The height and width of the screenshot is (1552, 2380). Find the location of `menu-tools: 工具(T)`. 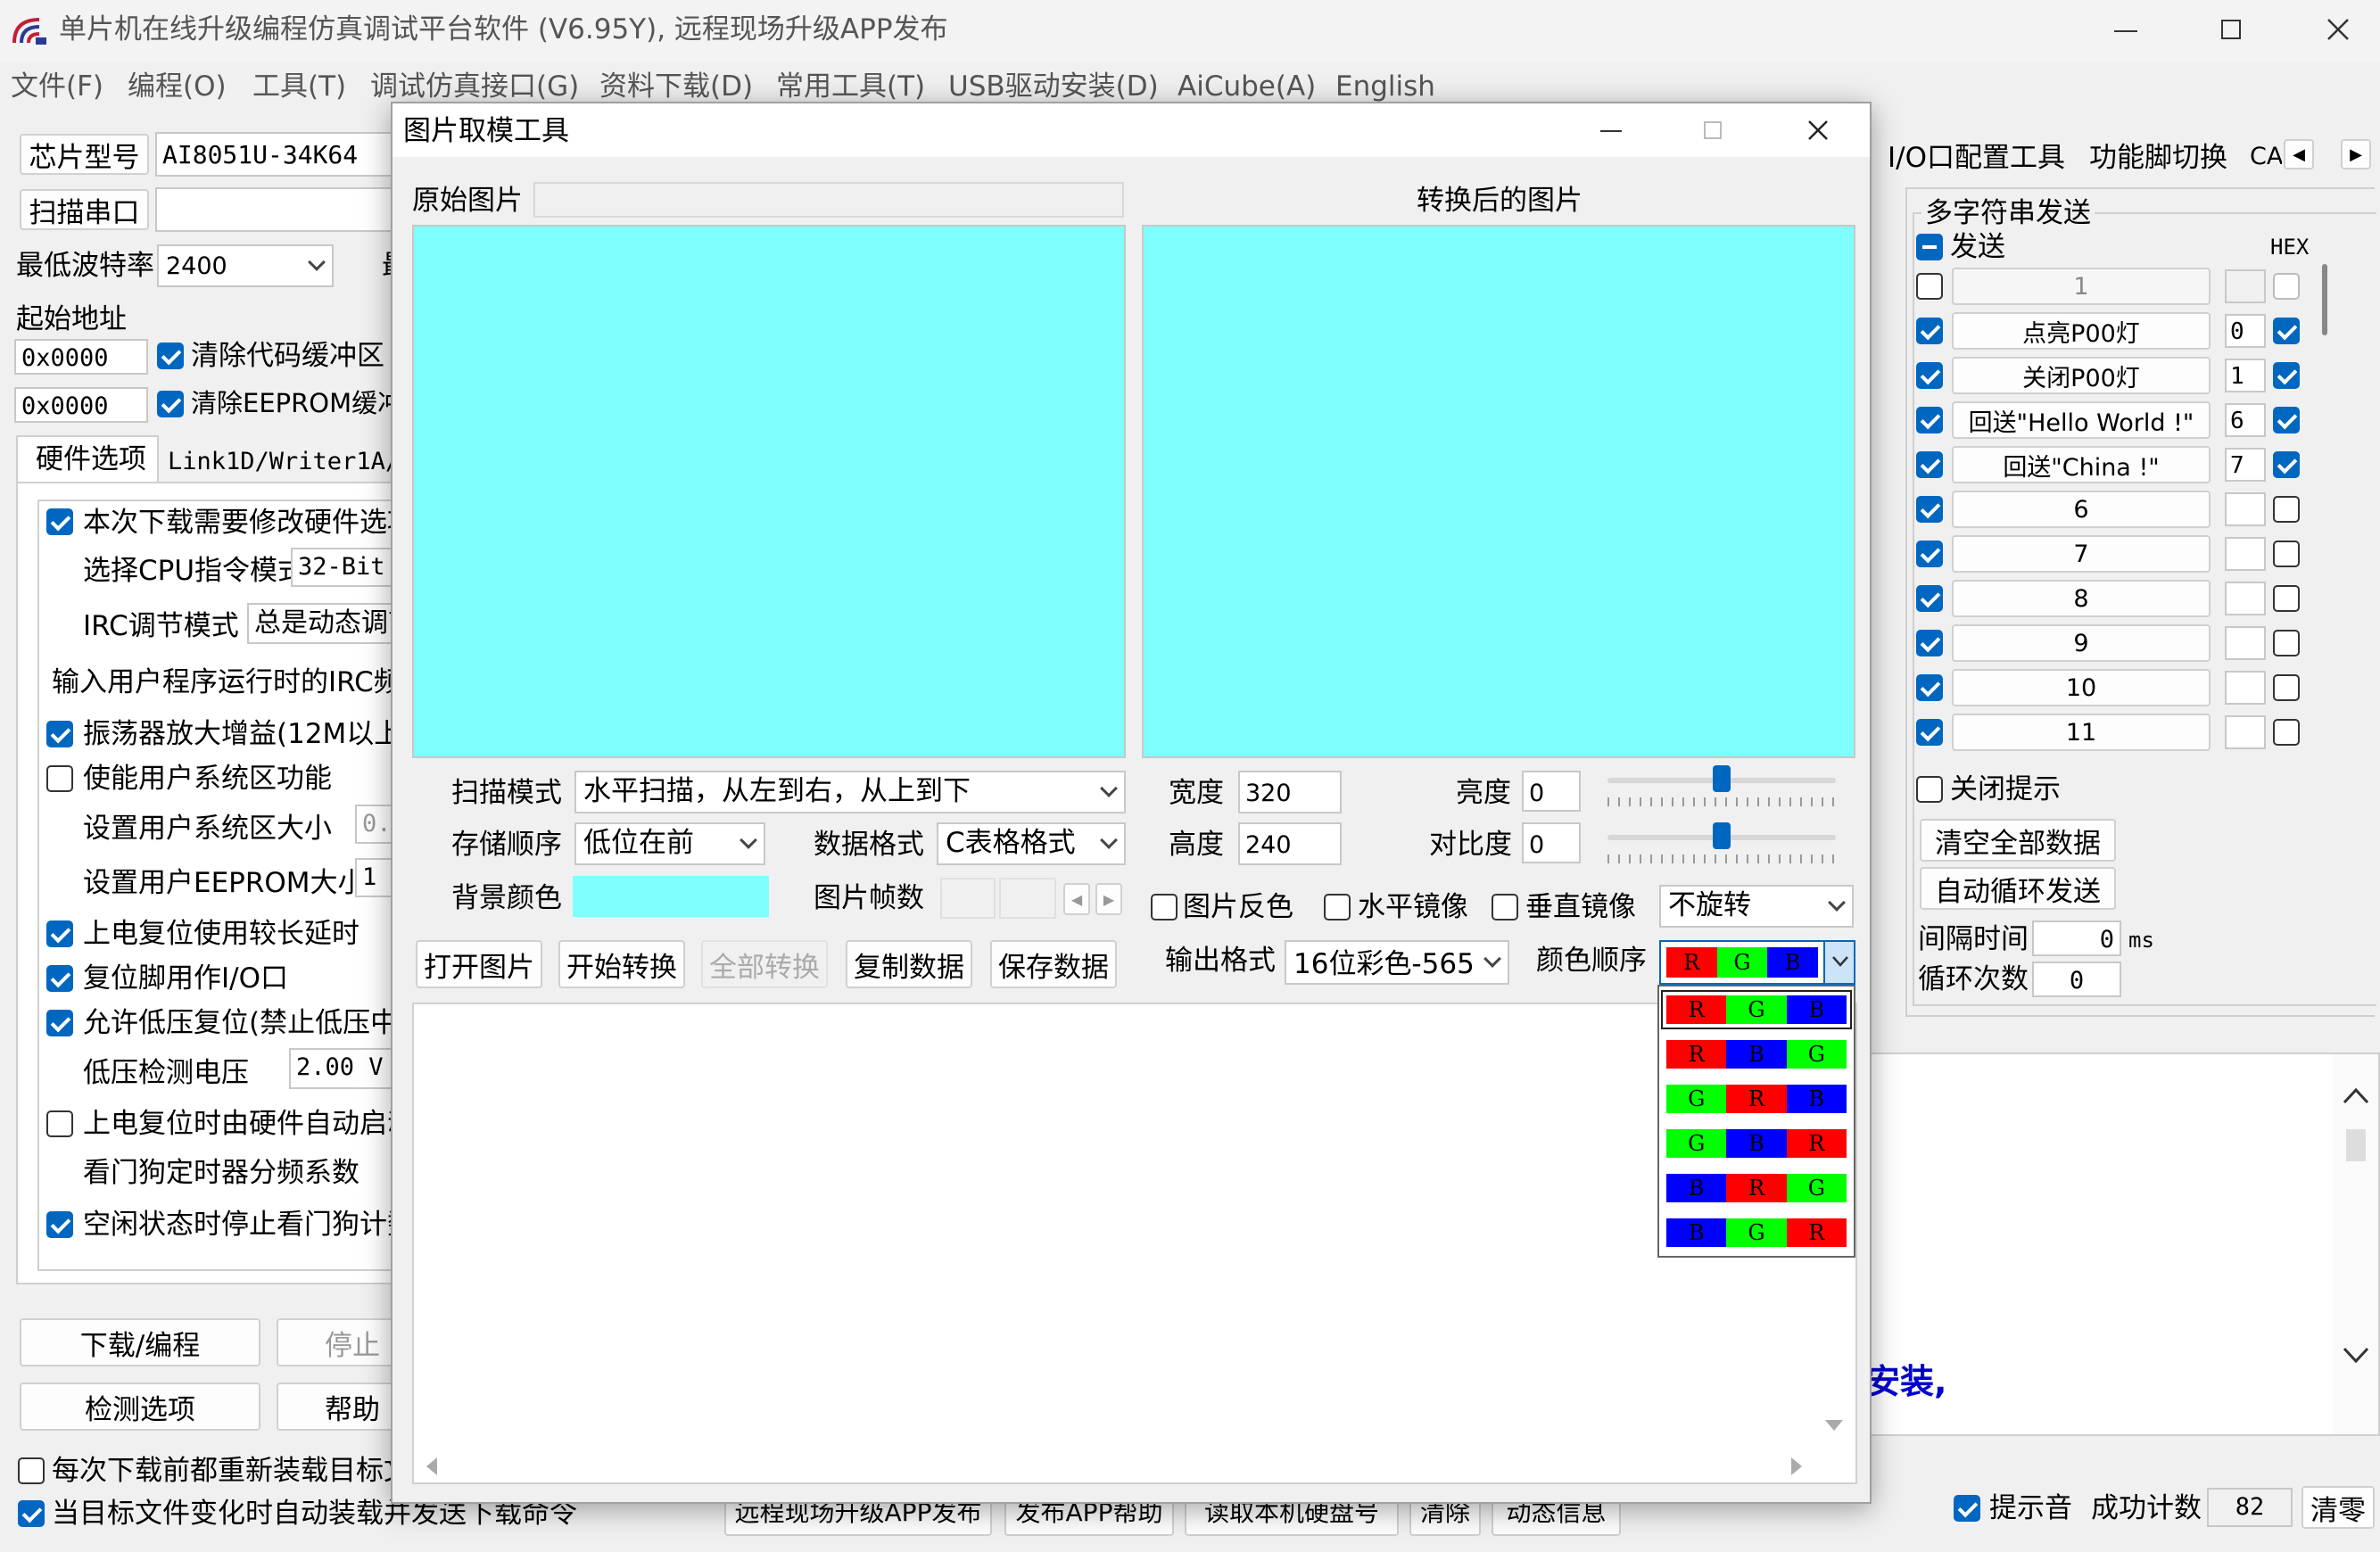

menu-tools: 工具(T) is located at coordinates (299, 87).